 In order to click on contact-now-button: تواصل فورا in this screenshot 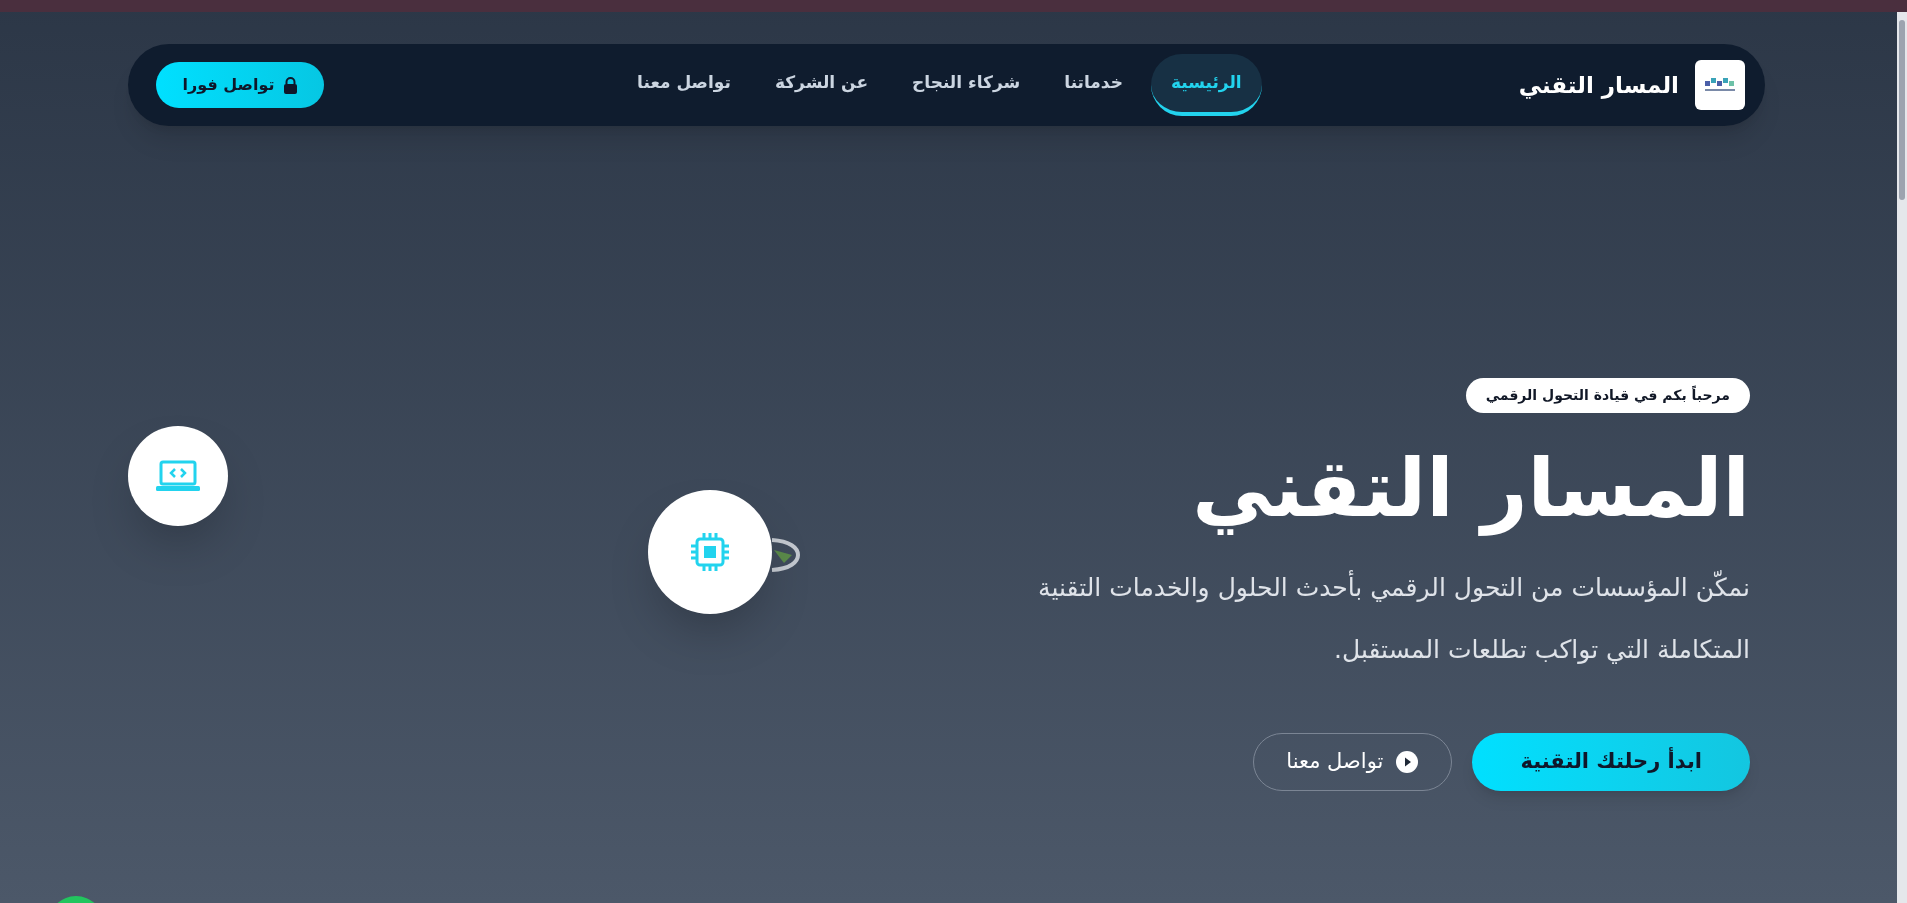, I will do `click(240, 85)`.